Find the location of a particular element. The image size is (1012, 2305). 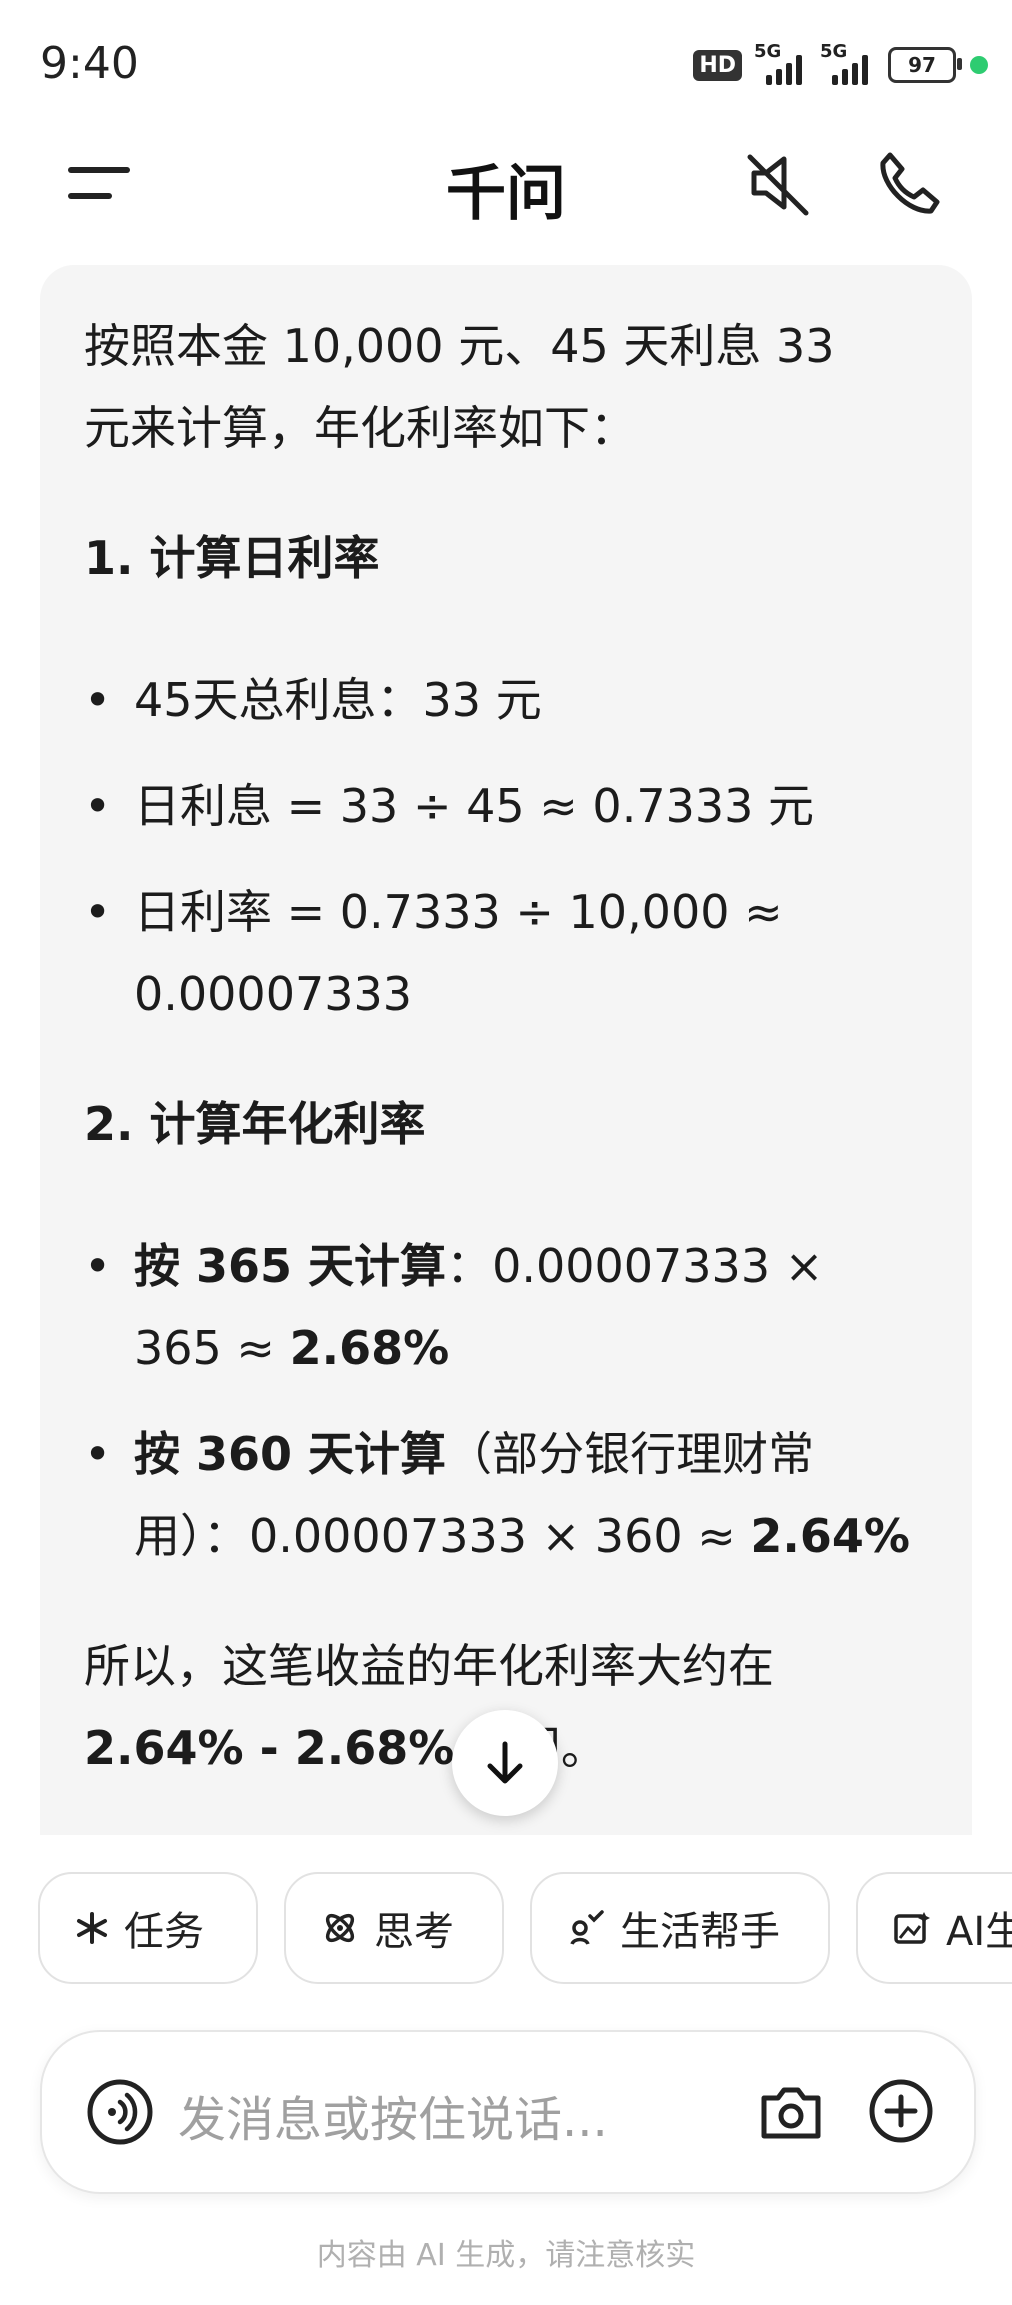

step2-heading: 2. 计算年化利率 is located at coordinates (255, 1124).